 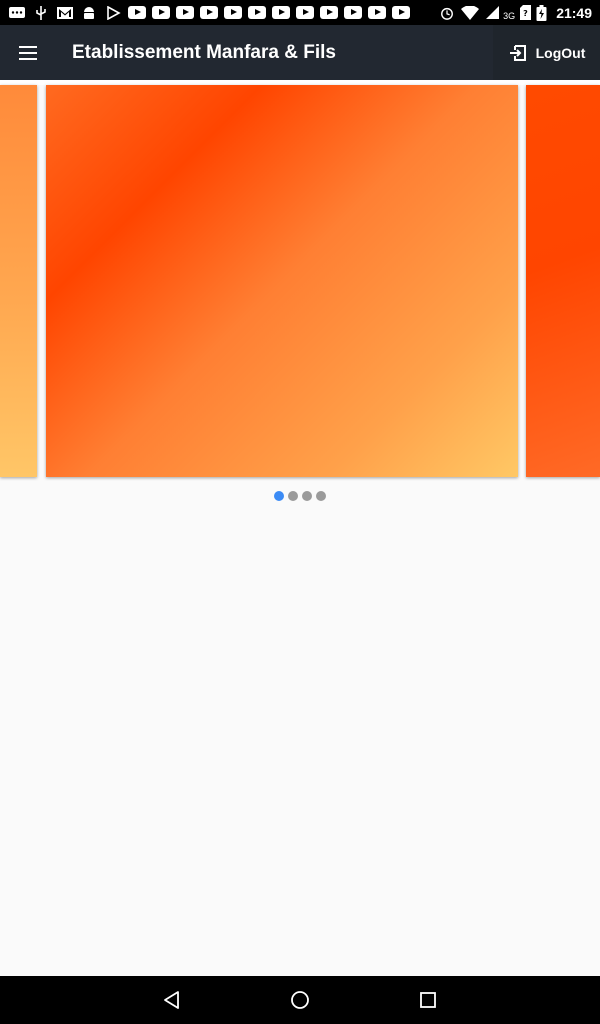 I want to click on system-status-icons: 3G ? 21:49, so click(x=515, y=12).